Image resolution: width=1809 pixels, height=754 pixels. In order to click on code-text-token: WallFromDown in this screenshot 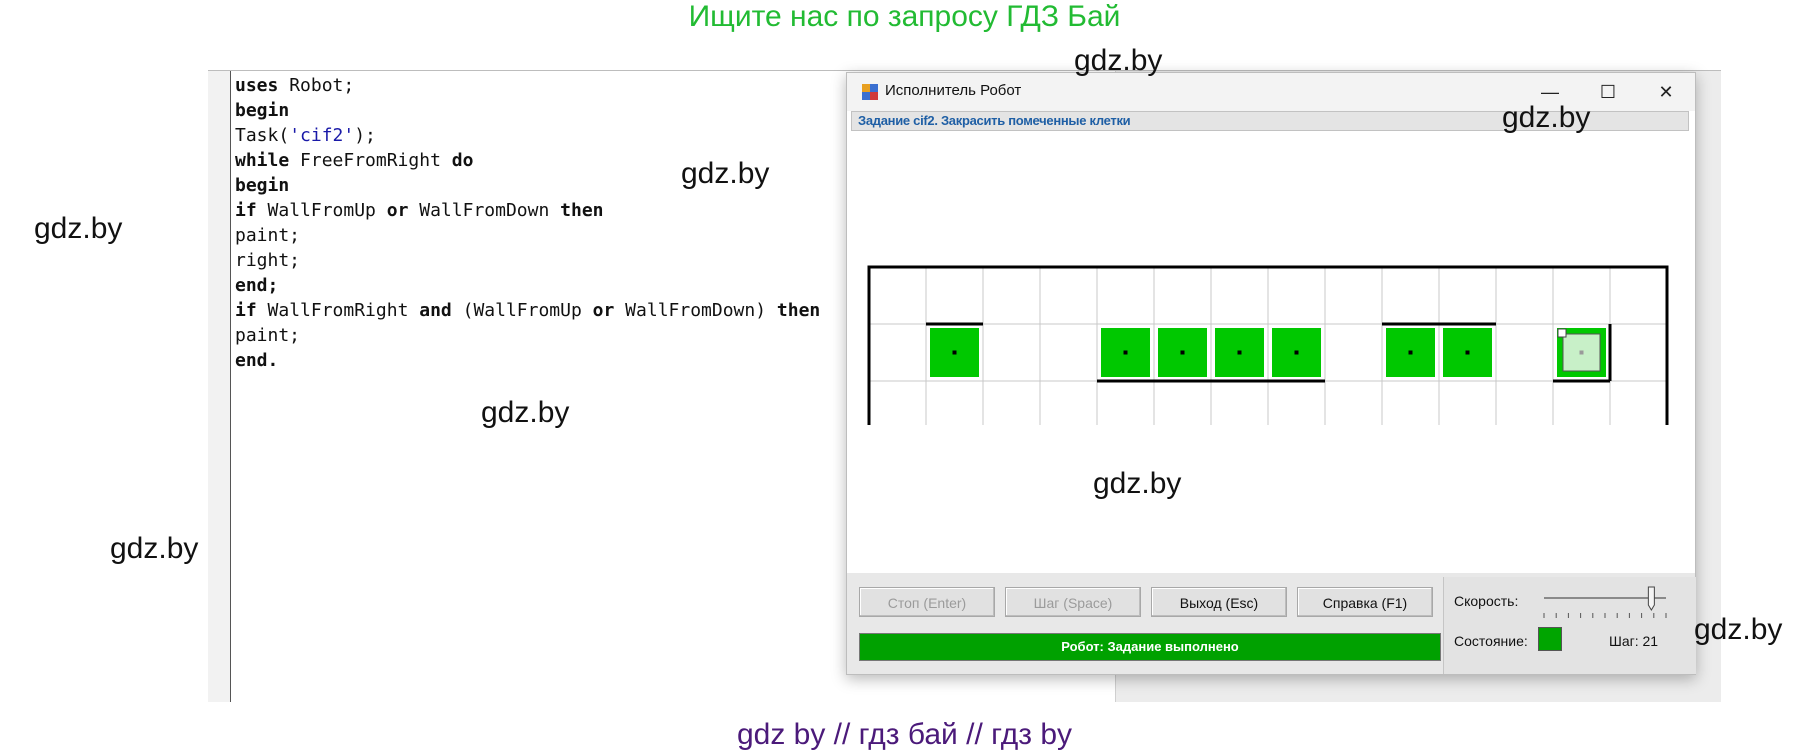, I will do `click(484, 210)`.